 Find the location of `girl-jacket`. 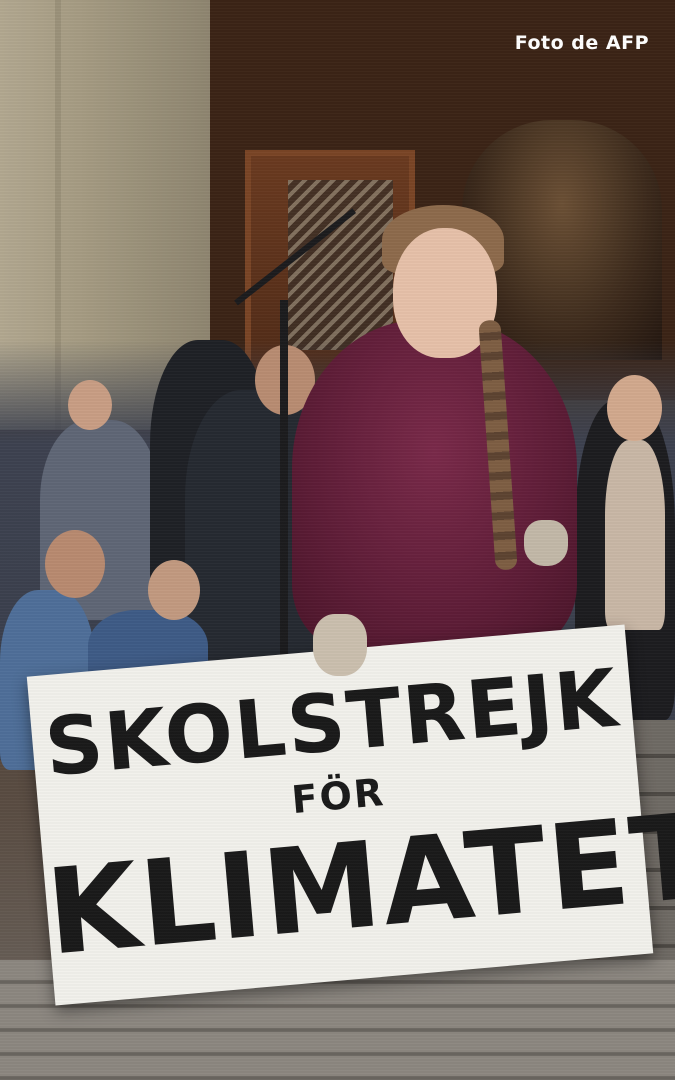

girl-jacket is located at coordinates (434, 485).